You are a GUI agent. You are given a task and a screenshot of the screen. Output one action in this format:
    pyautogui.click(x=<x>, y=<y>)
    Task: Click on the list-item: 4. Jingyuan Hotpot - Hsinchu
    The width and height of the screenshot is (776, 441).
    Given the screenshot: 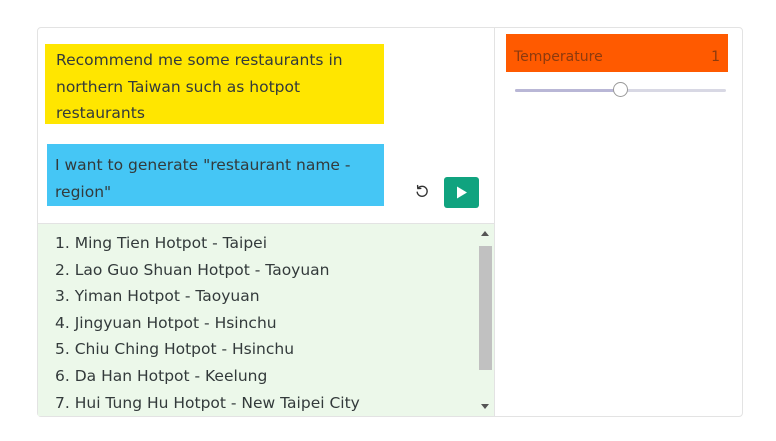 What is the action you would take?
    pyautogui.click(x=166, y=322)
    